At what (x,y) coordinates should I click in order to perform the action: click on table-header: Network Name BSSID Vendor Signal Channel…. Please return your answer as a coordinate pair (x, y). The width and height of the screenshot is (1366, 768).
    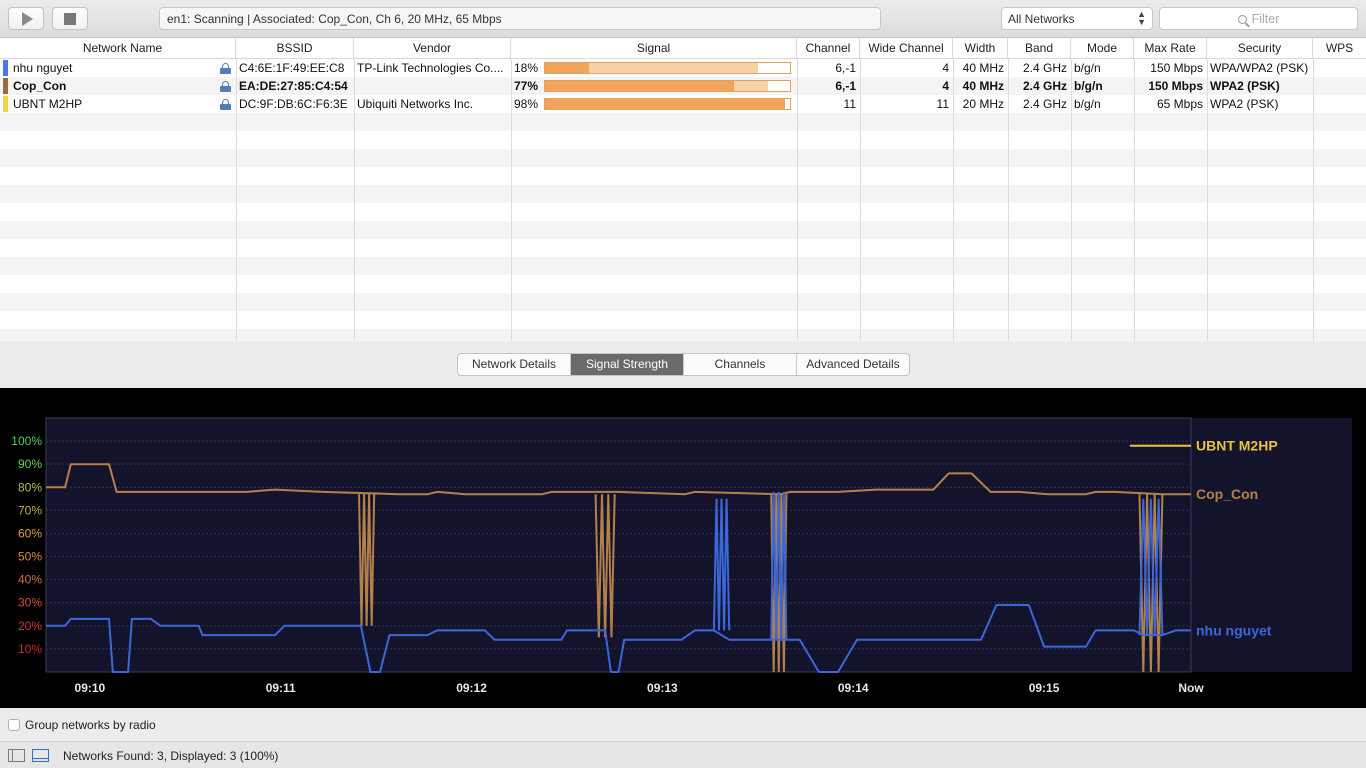
    Looking at the image, I should click on (683, 48).